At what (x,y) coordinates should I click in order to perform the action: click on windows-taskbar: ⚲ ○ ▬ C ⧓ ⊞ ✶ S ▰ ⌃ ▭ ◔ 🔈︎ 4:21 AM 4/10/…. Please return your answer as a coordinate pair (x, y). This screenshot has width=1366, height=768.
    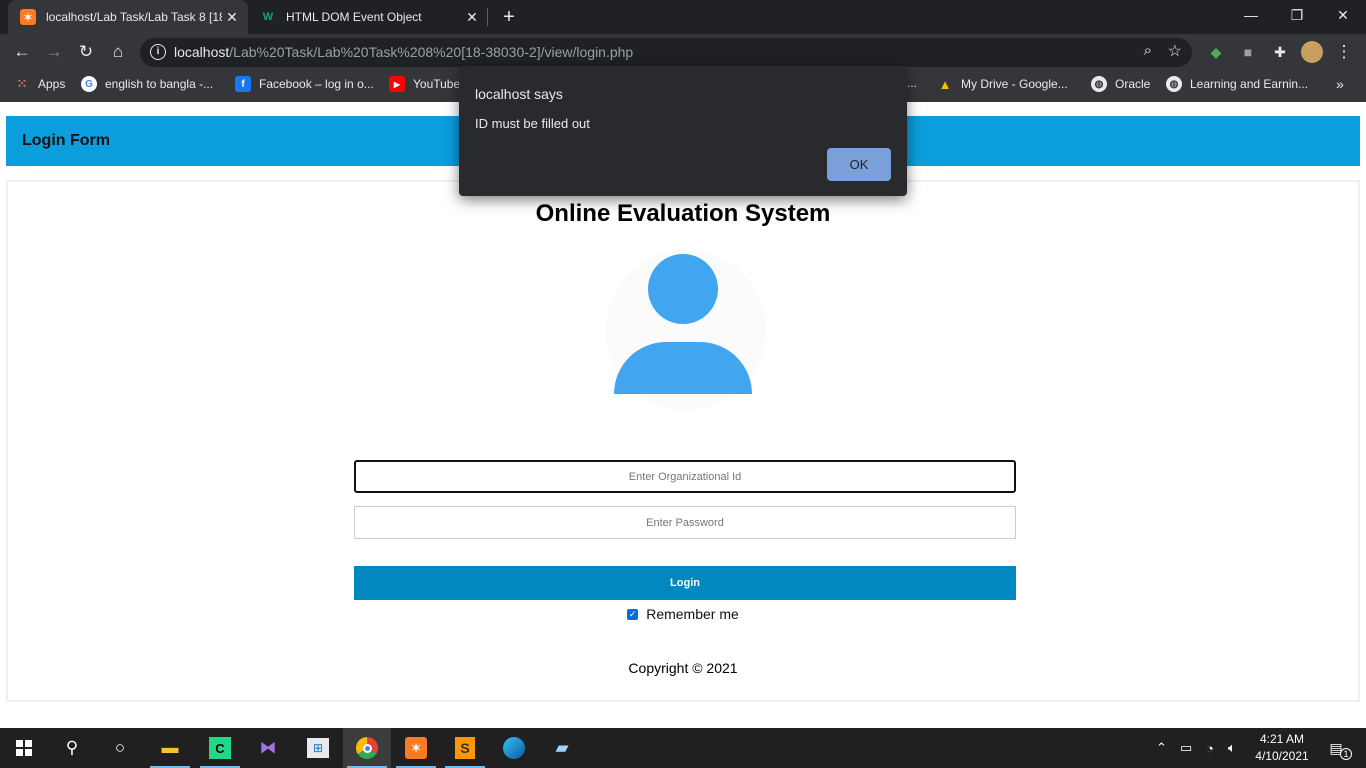
    Looking at the image, I should click on (683, 748).